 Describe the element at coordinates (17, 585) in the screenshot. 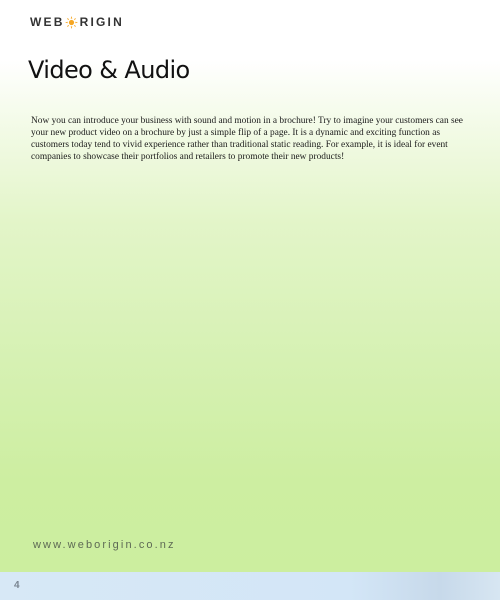

I see `page-number: 4` at that location.